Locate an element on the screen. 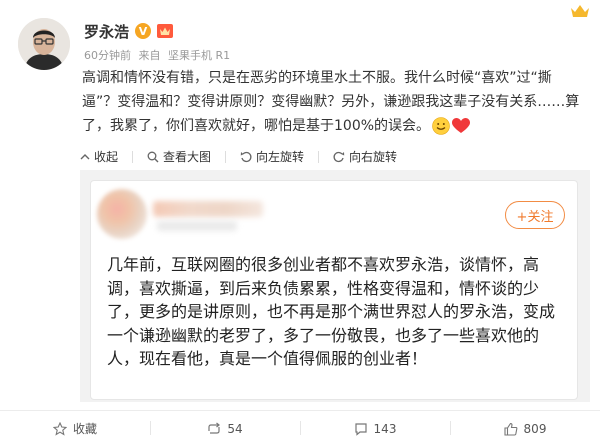  member-crown-icon is located at coordinates (165, 31).